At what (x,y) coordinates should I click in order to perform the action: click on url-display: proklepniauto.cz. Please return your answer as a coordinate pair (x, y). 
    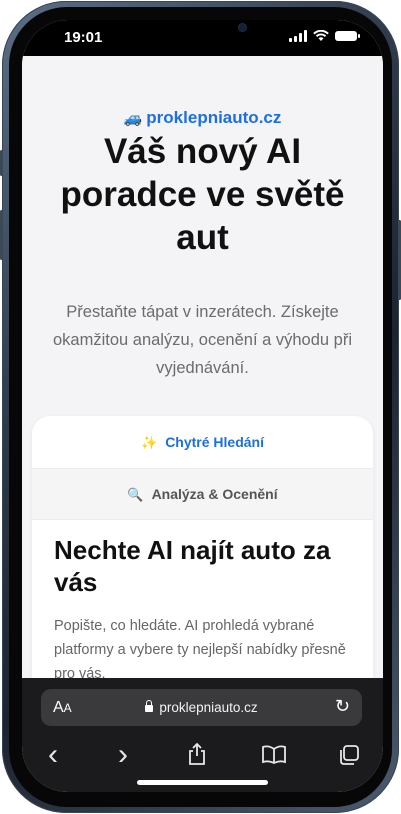
    Looking at the image, I should click on (201, 707).